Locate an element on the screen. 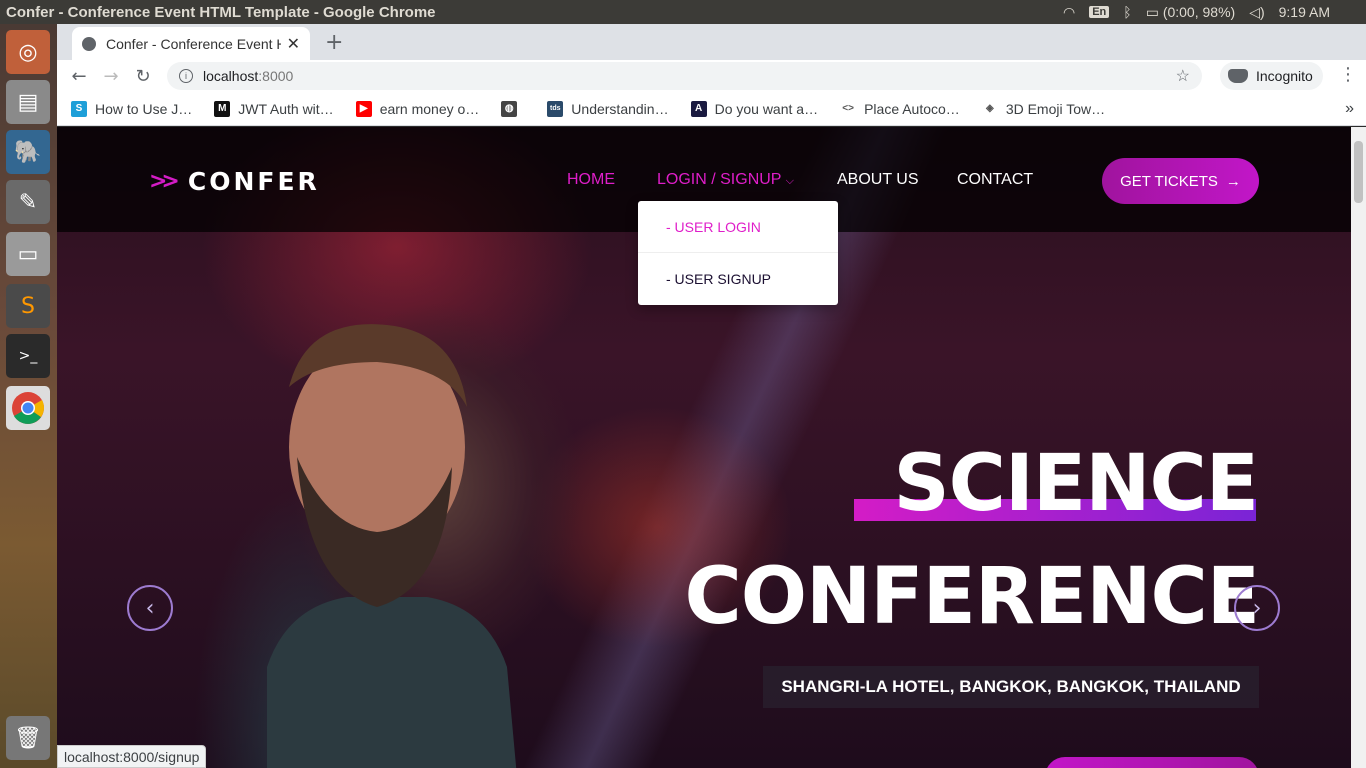 Image resolution: width=1366 pixels, height=768 pixels. get-tickets-label: GET TICKETS is located at coordinates (1169, 181).